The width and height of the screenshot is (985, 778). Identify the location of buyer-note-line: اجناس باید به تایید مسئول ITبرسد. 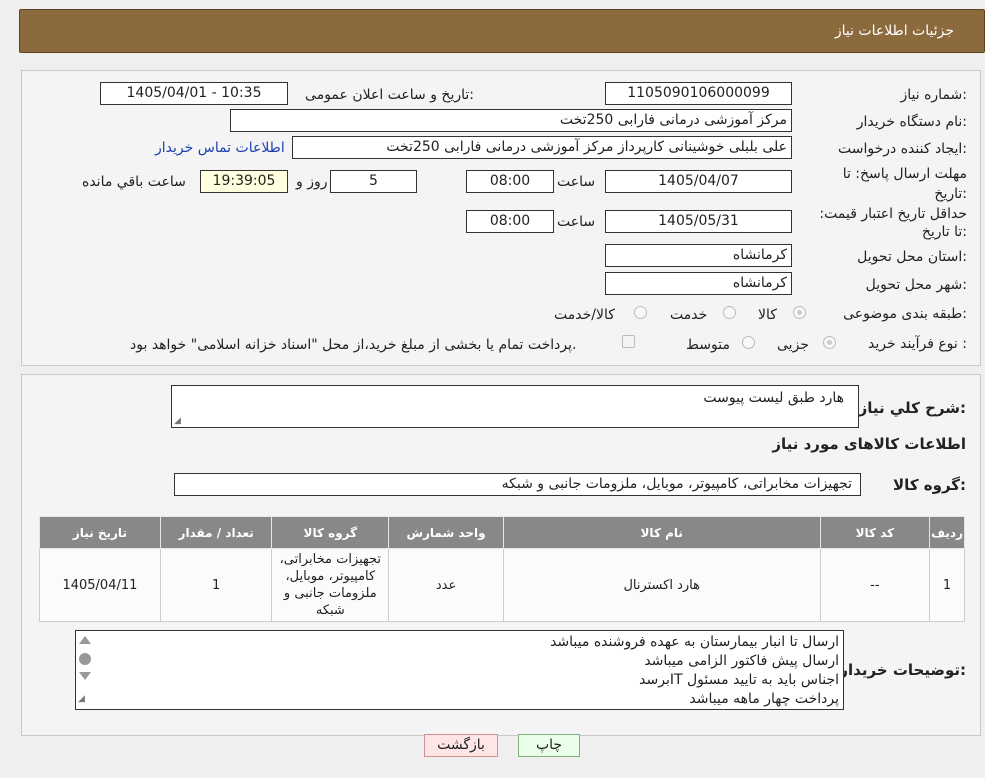
(739, 680).